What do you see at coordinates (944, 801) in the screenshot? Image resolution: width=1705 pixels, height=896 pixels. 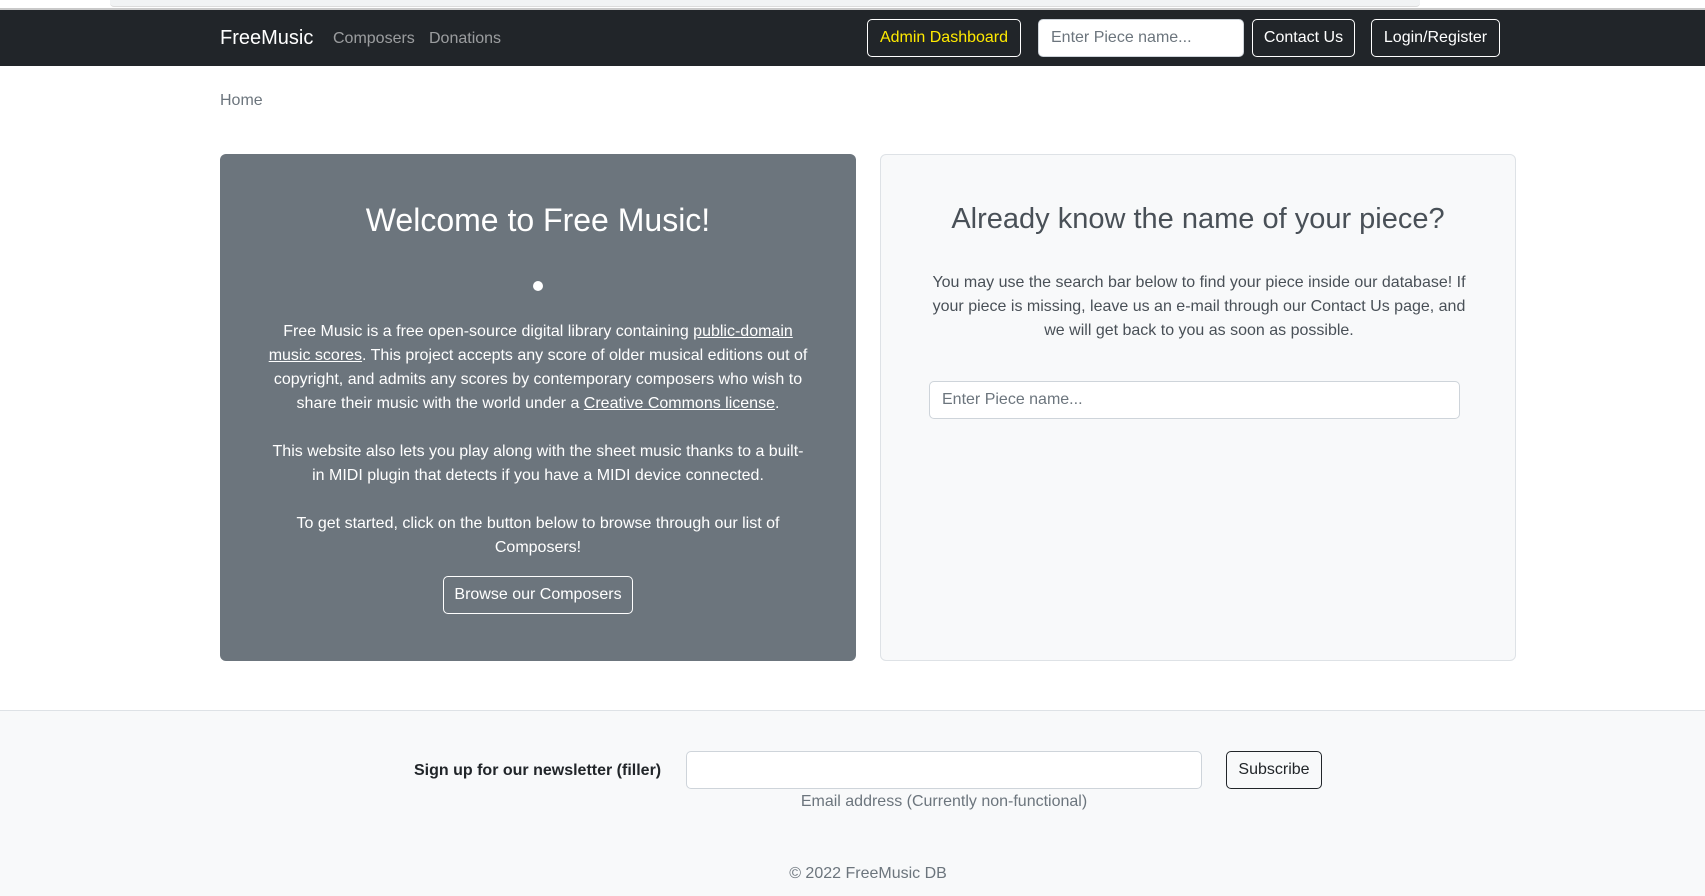 I see `email-help-text: Email address (Currently non-functional)` at bounding box center [944, 801].